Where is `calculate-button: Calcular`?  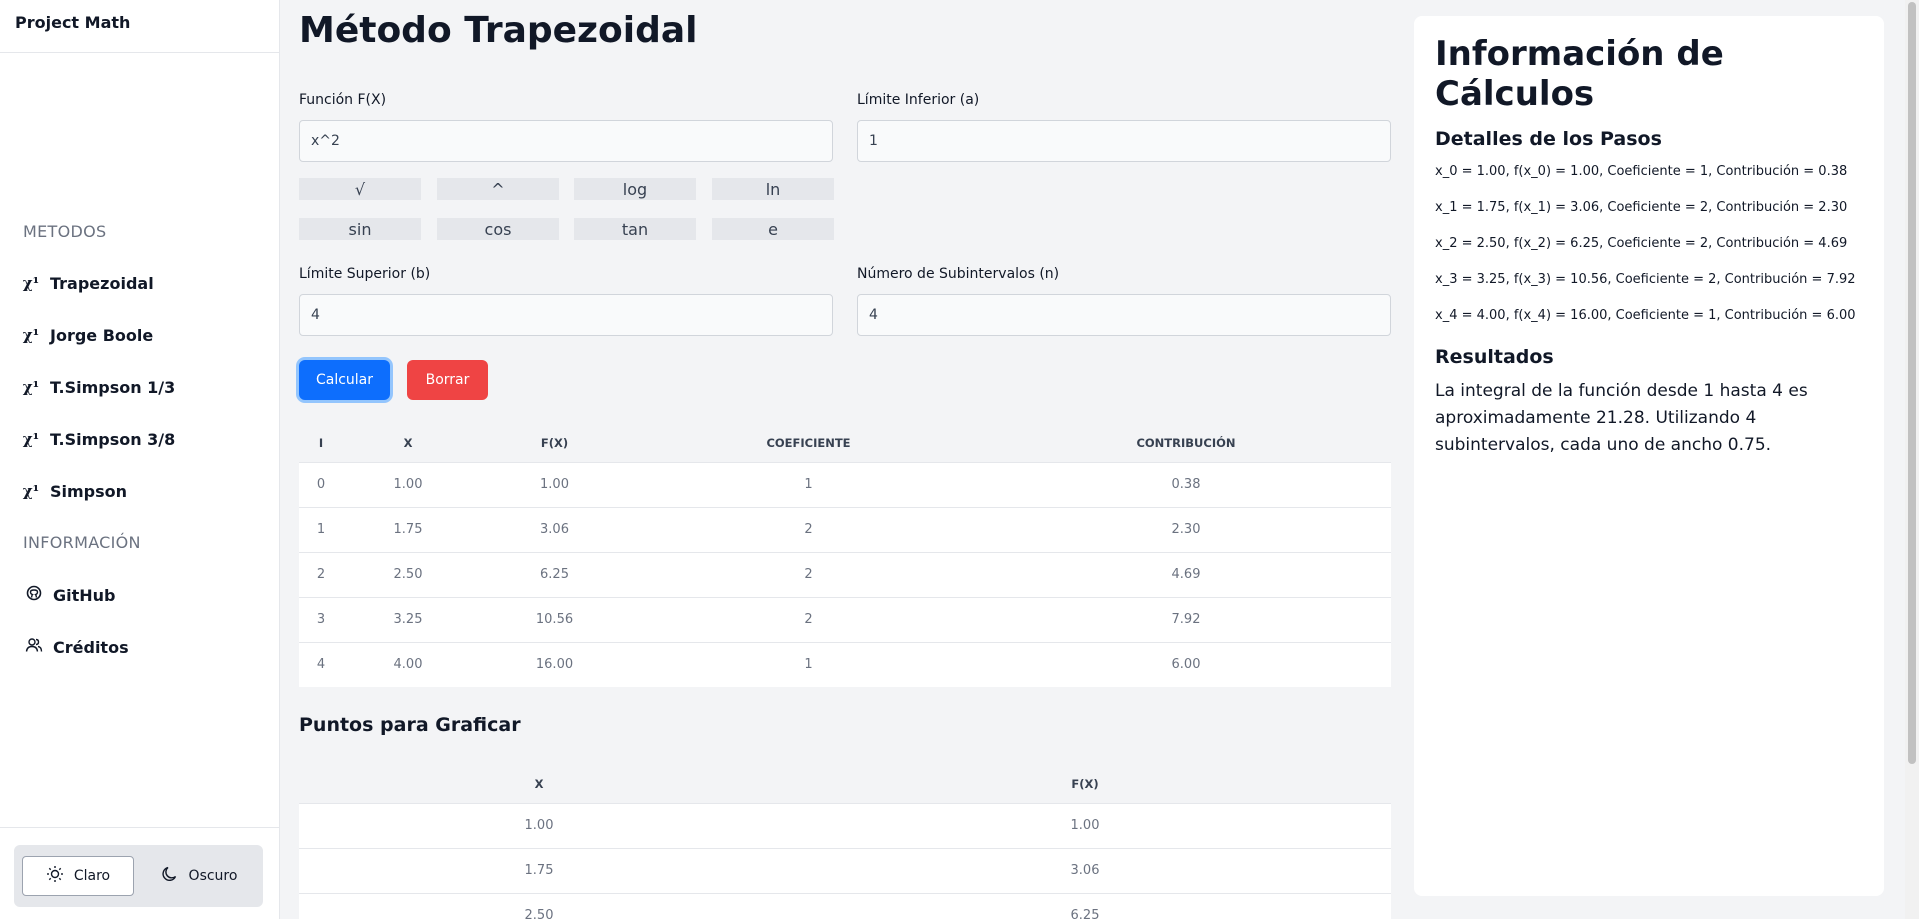 calculate-button: Calcular is located at coordinates (344, 380).